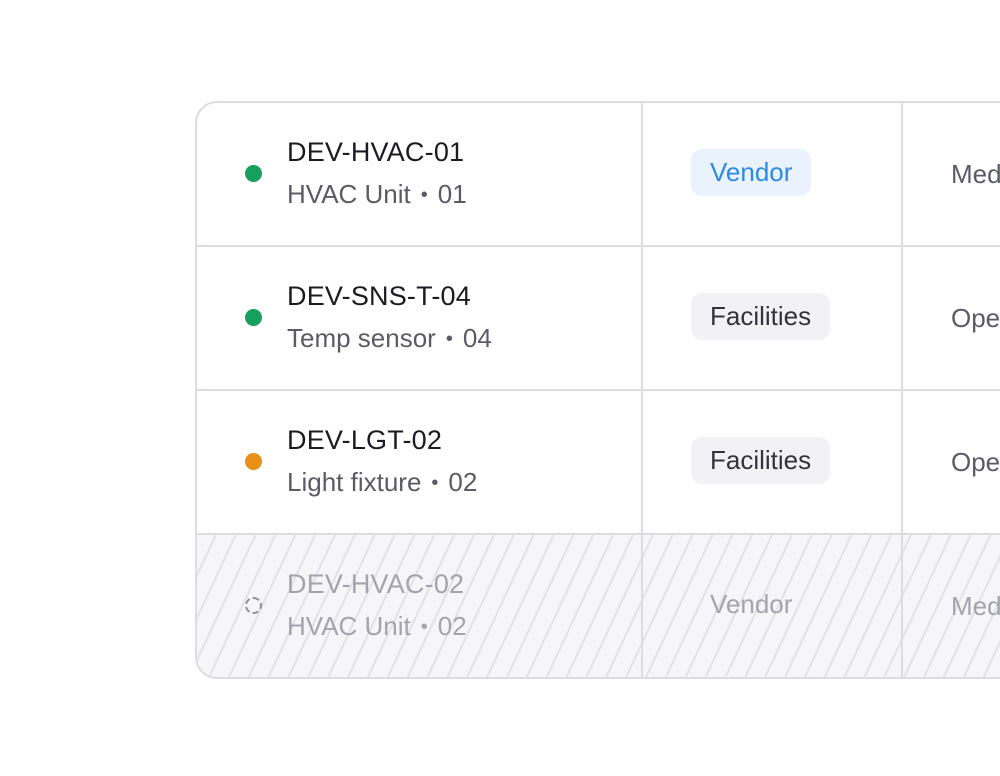 The image size is (1000, 776). What do you see at coordinates (420, 606) in the screenshot?
I see `device-cell: DEV-HVAC-02 HVAC Unit • 02` at bounding box center [420, 606].